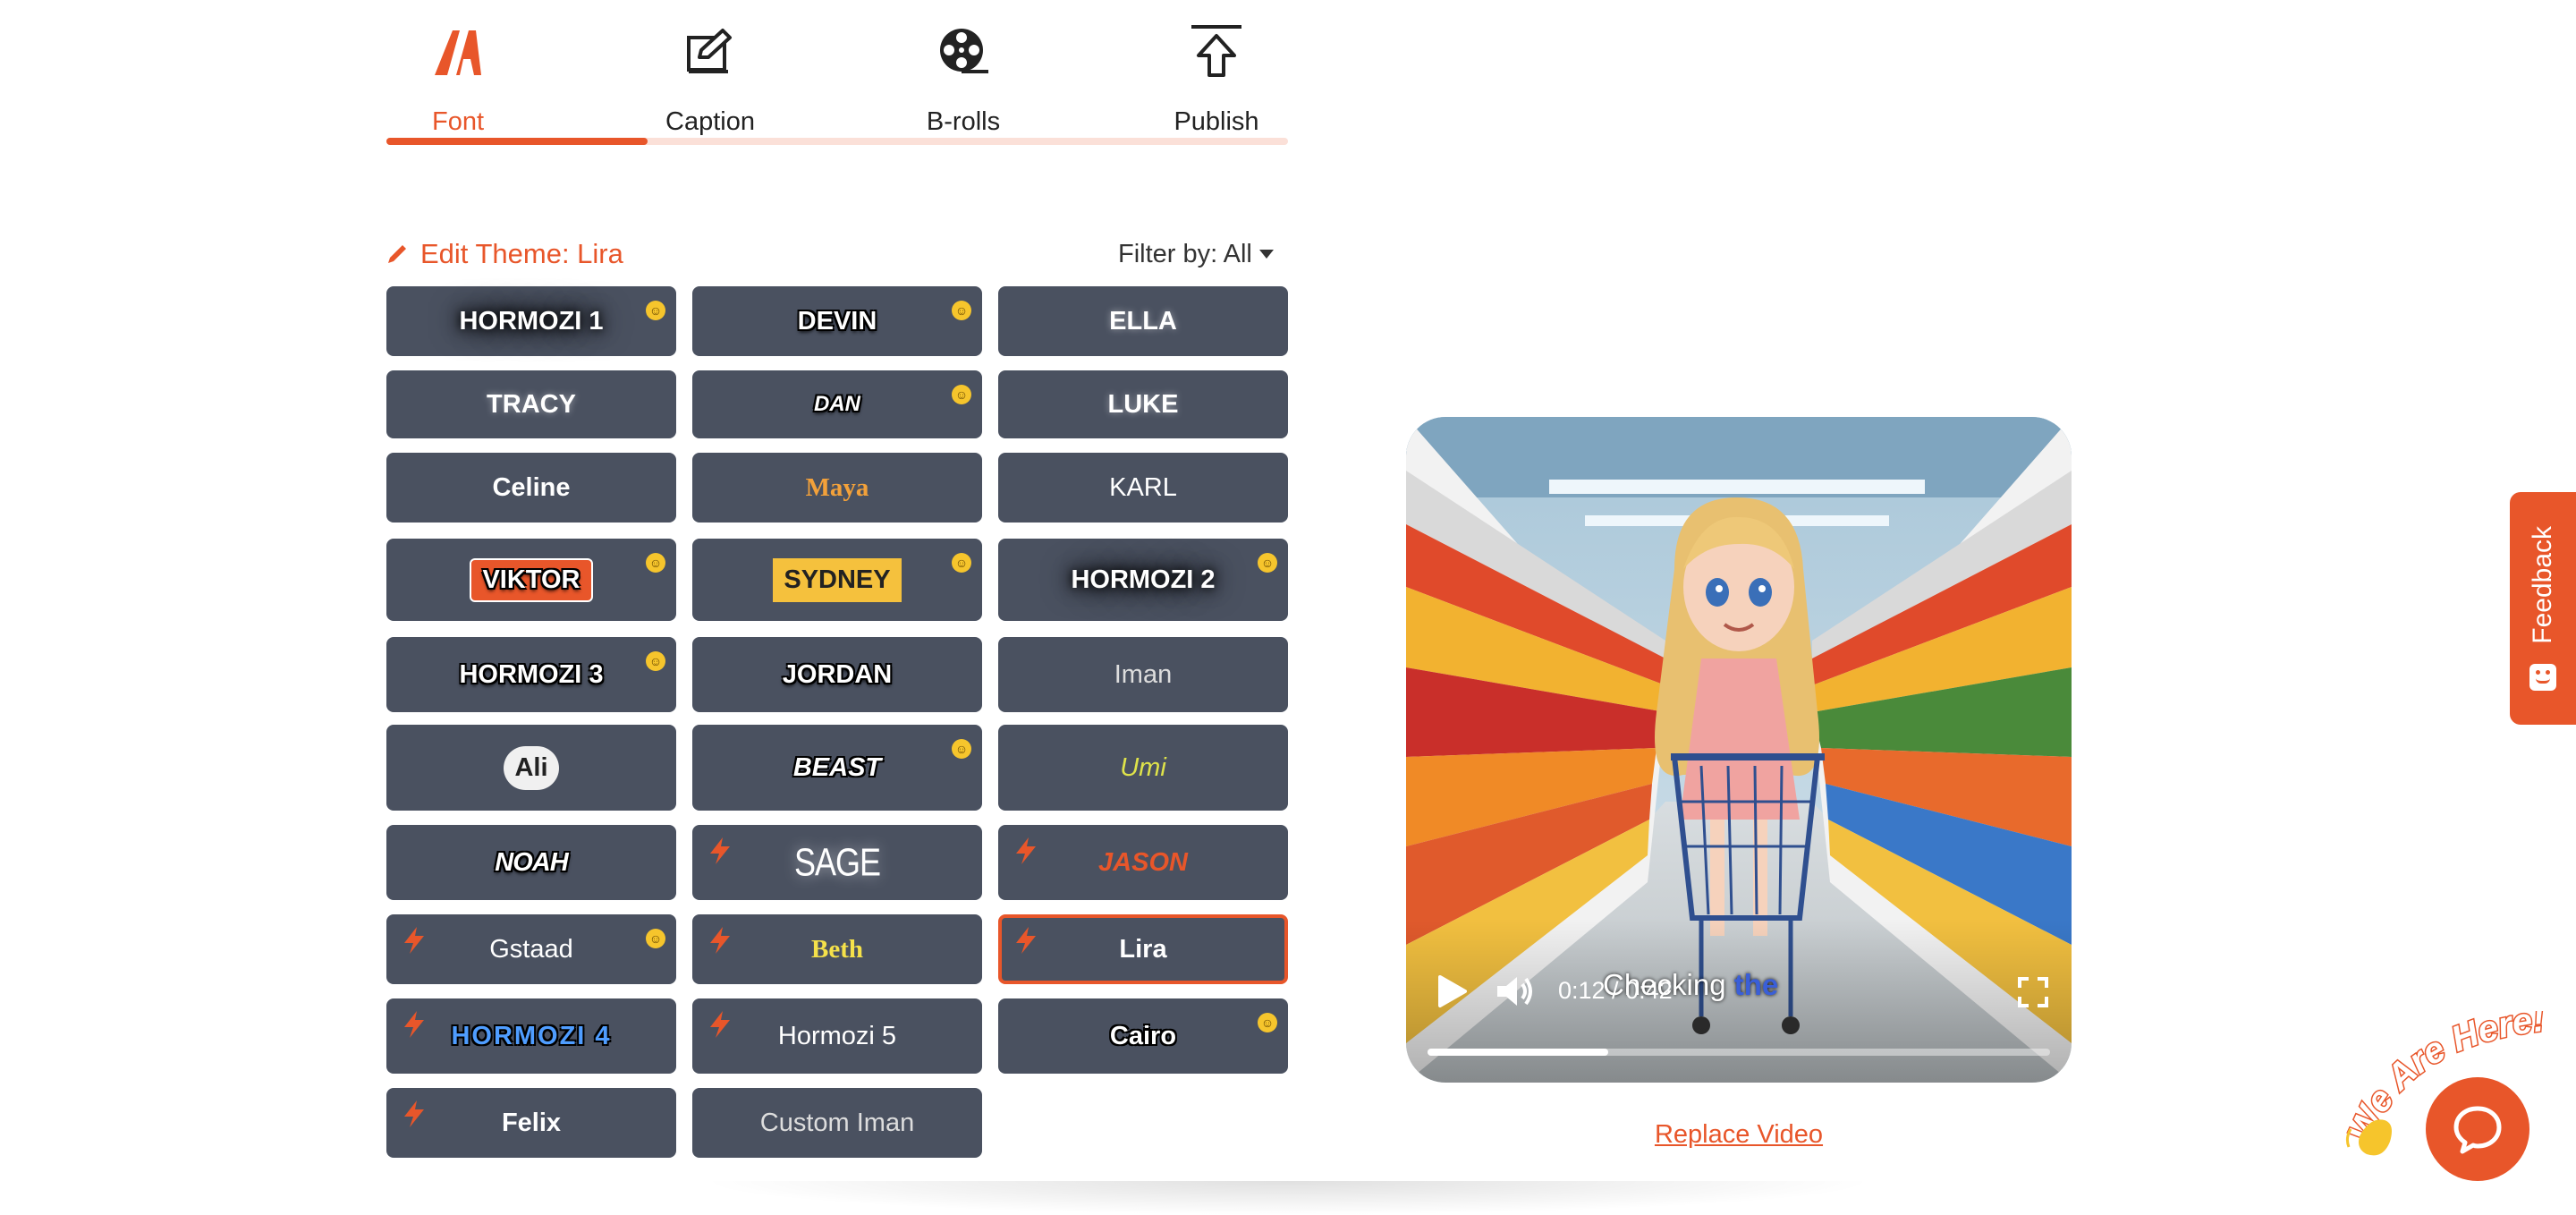 This screenshot has height=1215, width=2576. What do you see at coordinates (2033, 992) in the screenshot?
I see `fullscreen-icon` at bounding box center [2033, 992].